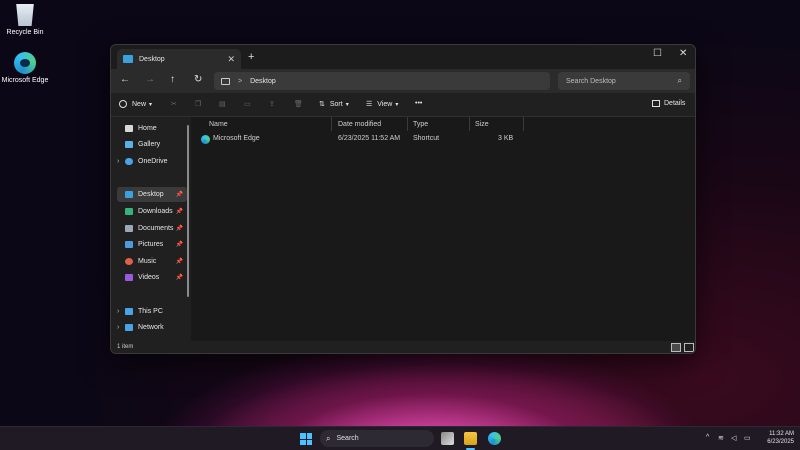  I want to click on task-view-icon, so click(447, 438).